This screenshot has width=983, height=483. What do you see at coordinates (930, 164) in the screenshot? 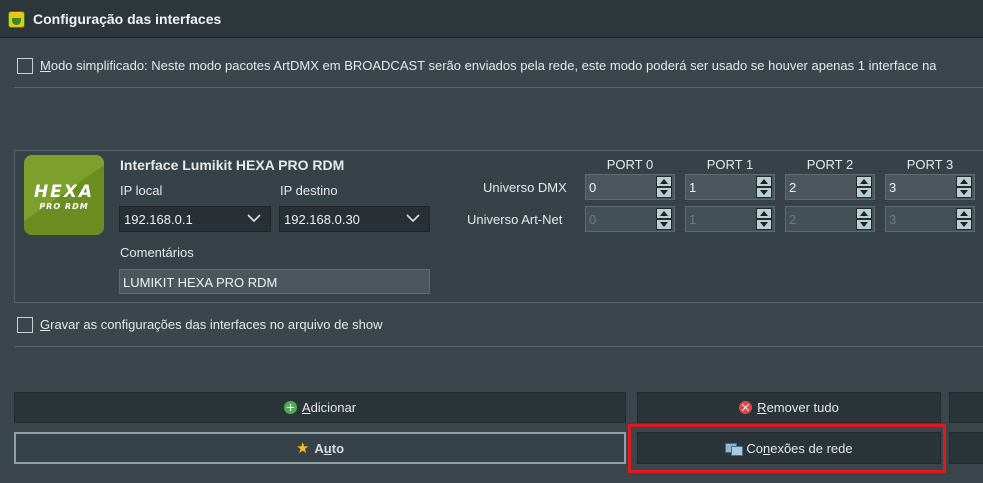
I see `port-header: PORT 3` at bounding box center [930, 164].